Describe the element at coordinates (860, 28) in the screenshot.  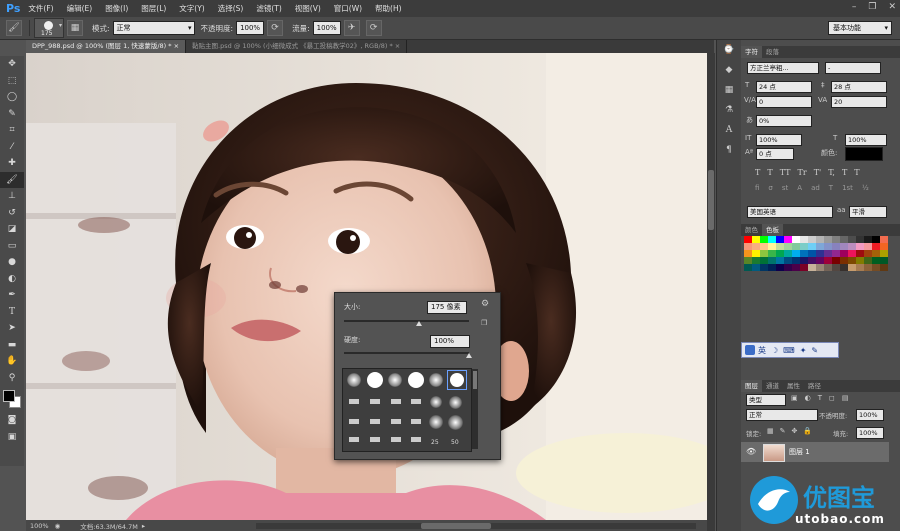
I see `workspace-select: 基本功能 ▾` at that location.